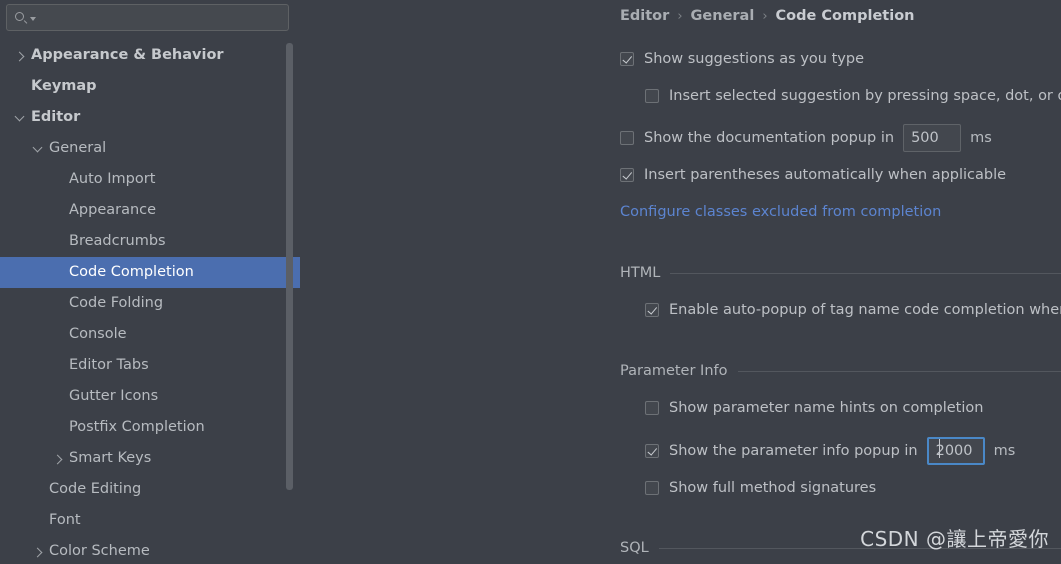 Image resolution: width=1061 pixels, height=564 pixels. I want to click on sidebar-item-label: General, so click(78, 148).